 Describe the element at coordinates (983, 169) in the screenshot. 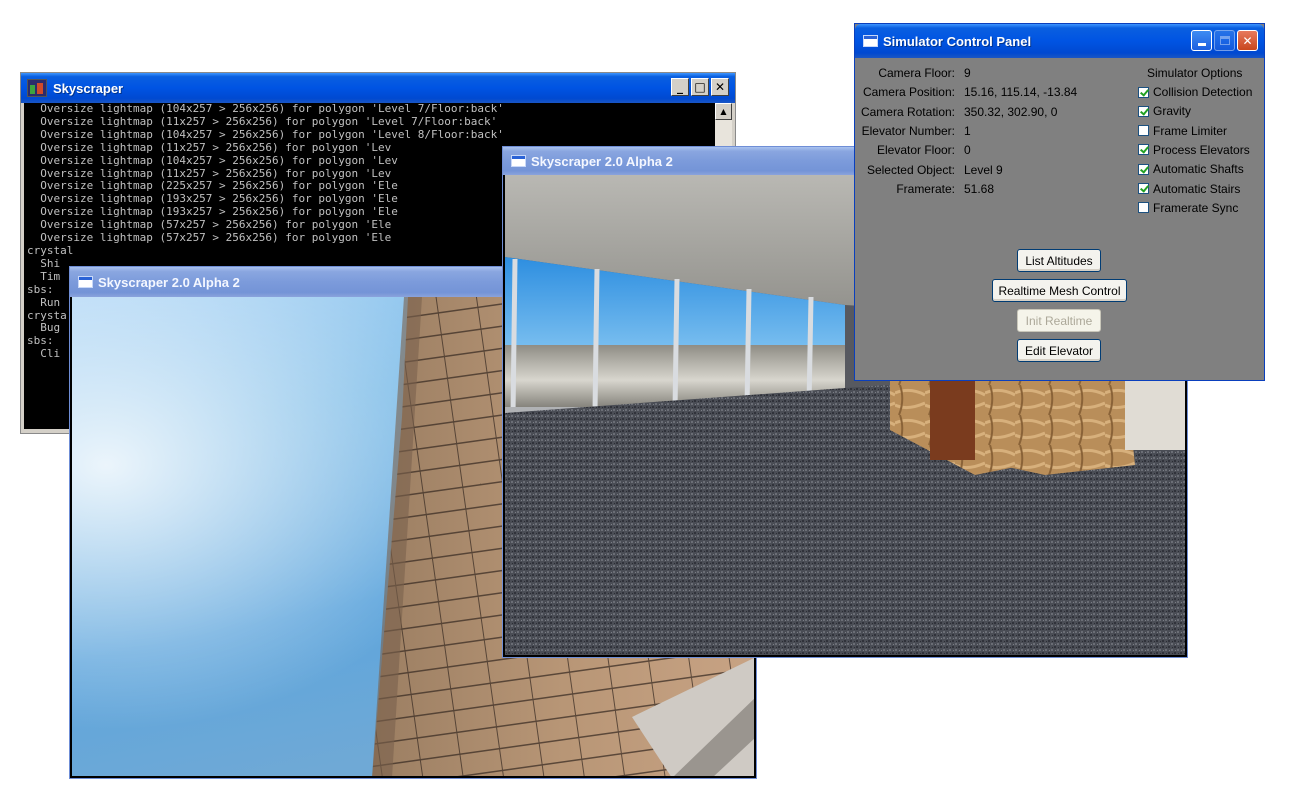

I see `info-value: Level 9` at that location.